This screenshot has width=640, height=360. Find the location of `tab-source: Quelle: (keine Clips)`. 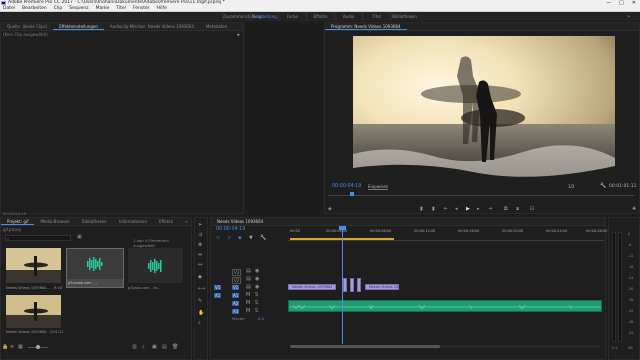

tab-source: Quelle: (keine Clips) is located at coordinates (27, 26).